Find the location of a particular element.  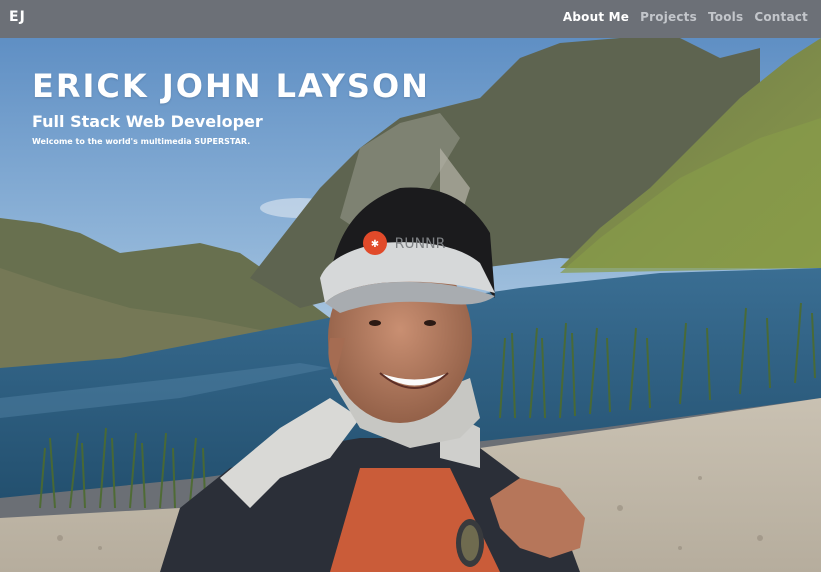

nav-links: About Me Projects Tools Contact is located at coordinates (685, 17).